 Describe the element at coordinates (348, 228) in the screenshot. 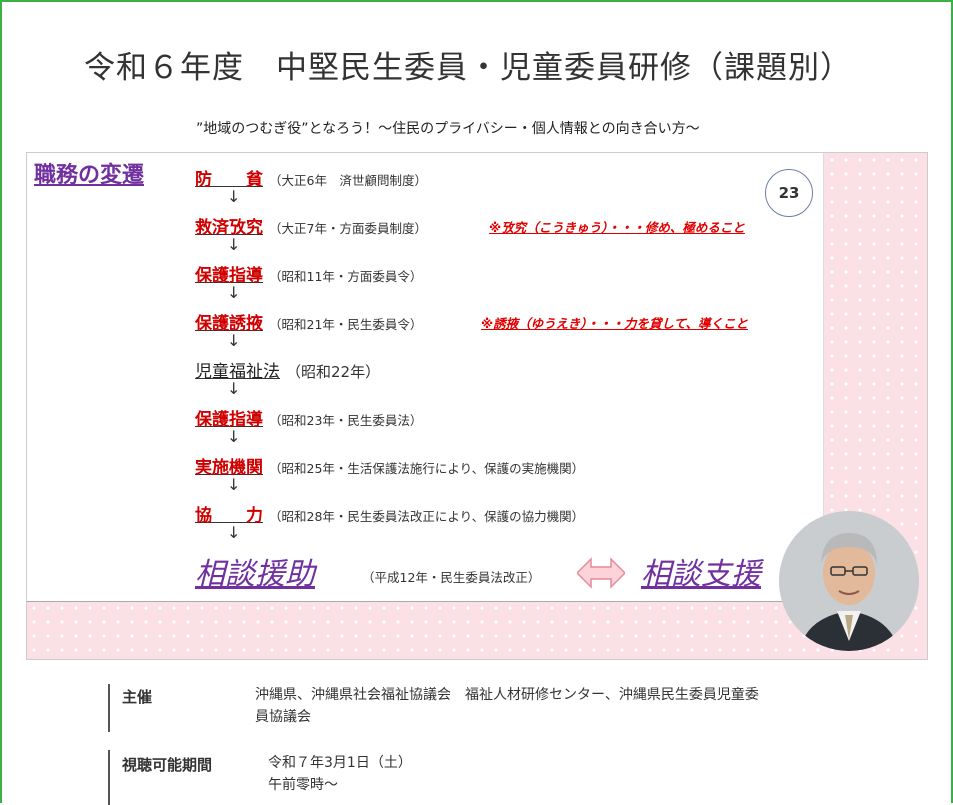

I see `era-note: （大正7年・方面委員制度）` at that location.